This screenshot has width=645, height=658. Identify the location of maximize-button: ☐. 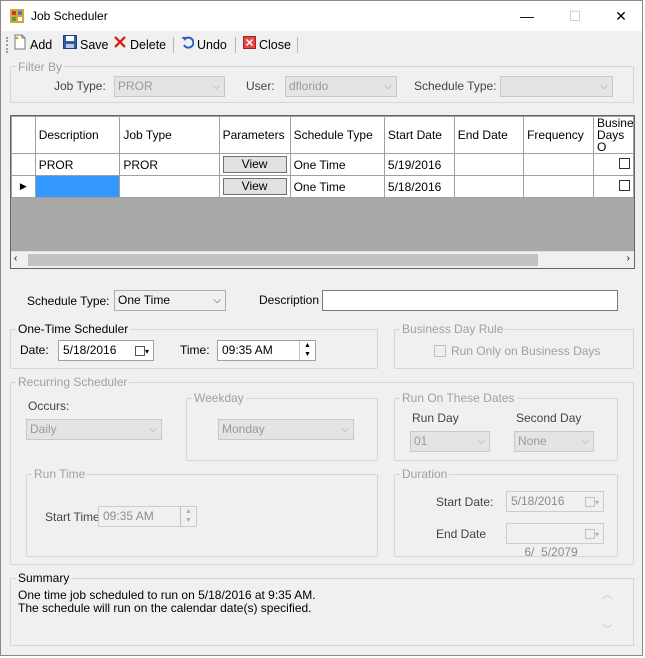
(575, 16).